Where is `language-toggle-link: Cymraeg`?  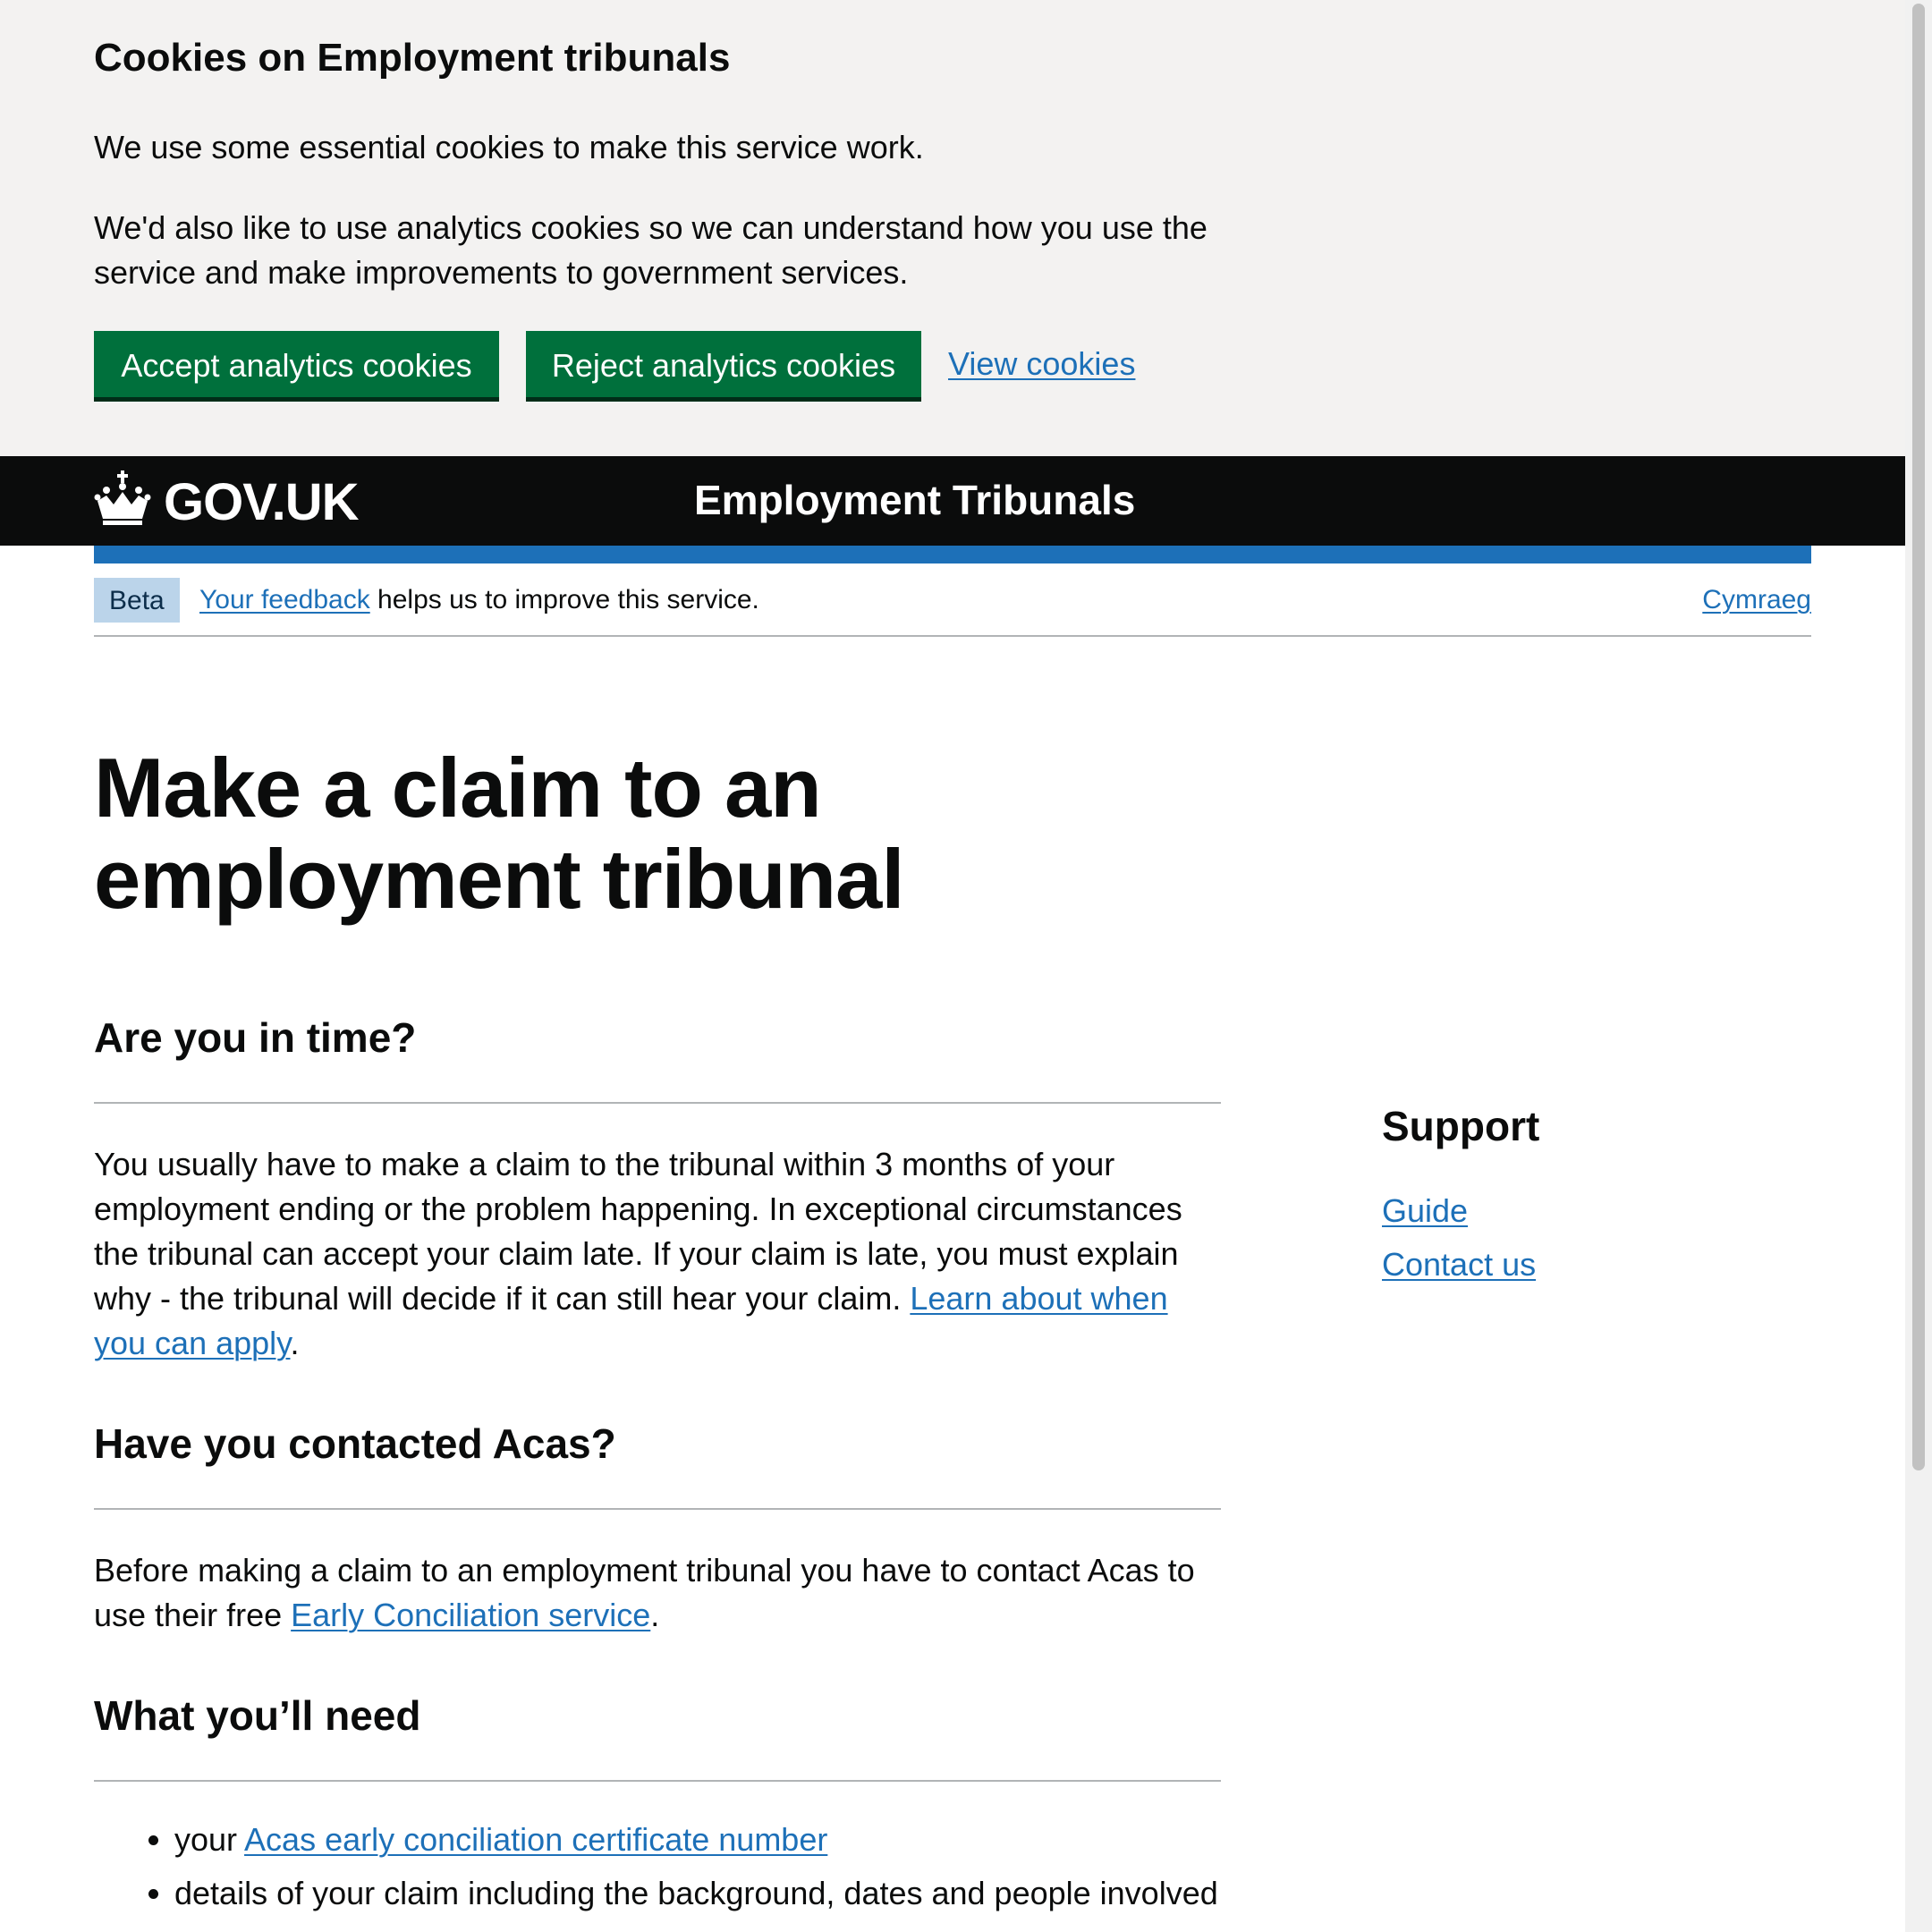 language-toggle-link: Cymraeg is located at coordinates (1756, 600).